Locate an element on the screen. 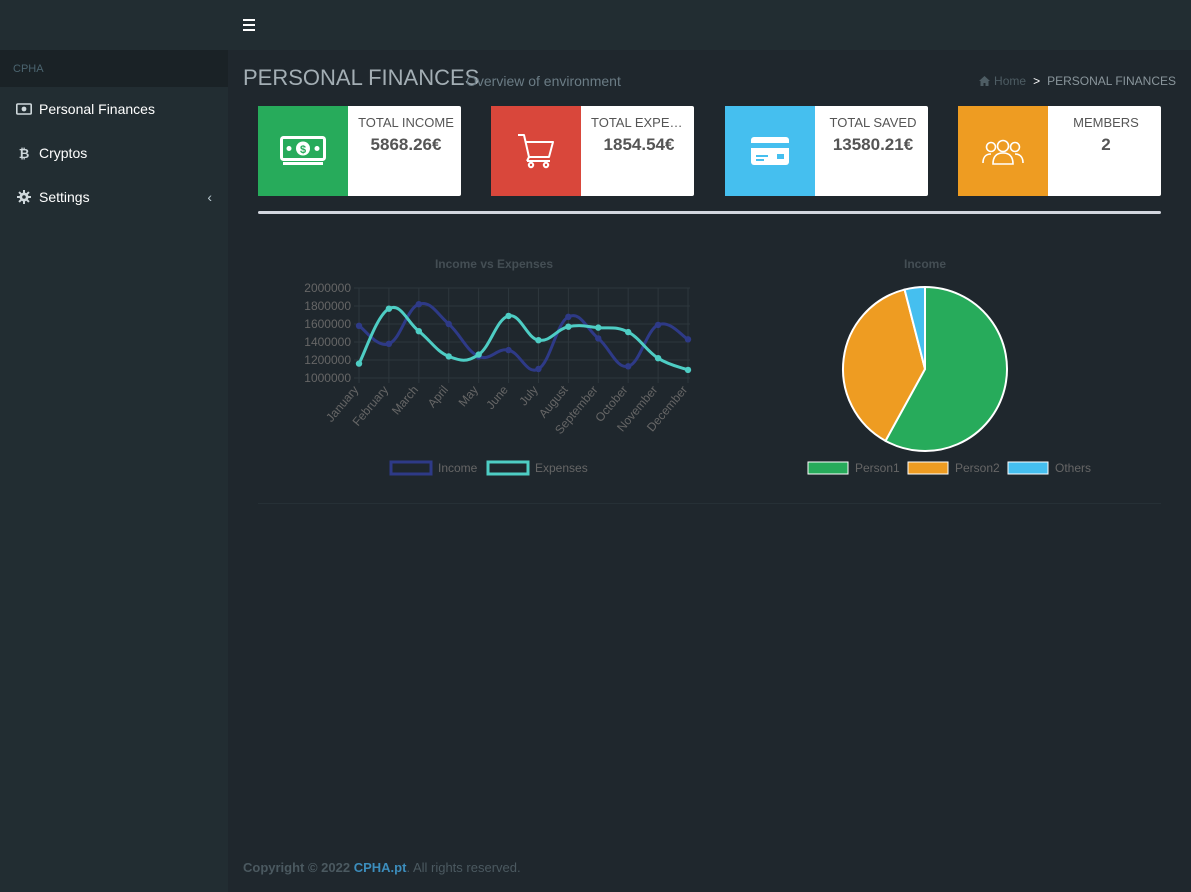  legend-label: Income is located at coordinates (458, 468).